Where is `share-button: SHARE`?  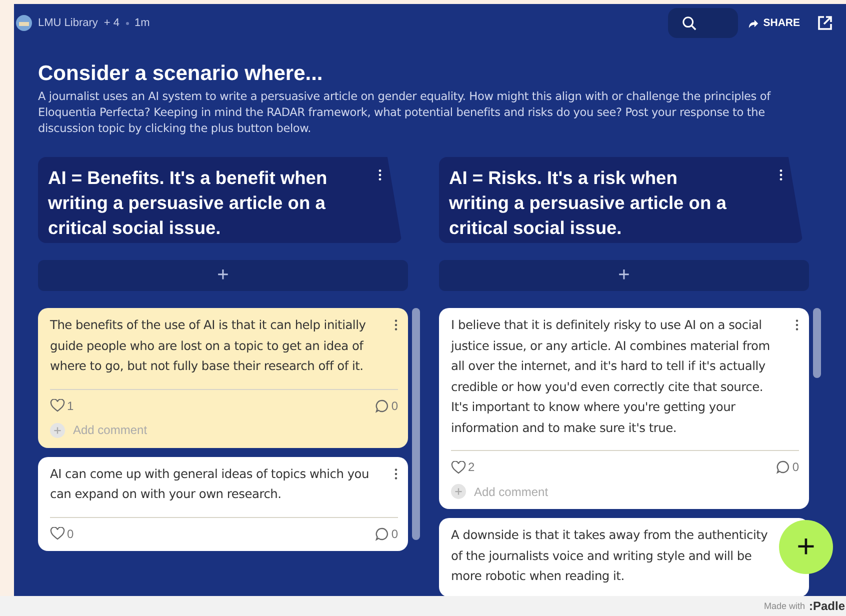
share-button: SHARE is located at coordinates (778, 23).